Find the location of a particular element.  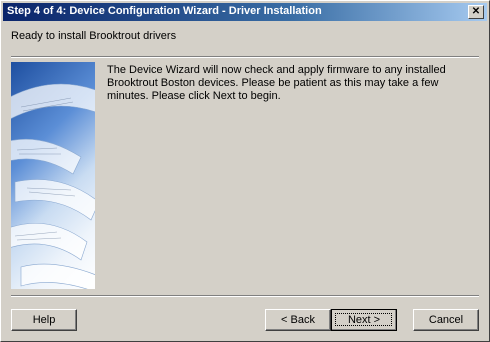

cancel-button: Cancel is located at coordinates (446, 320).